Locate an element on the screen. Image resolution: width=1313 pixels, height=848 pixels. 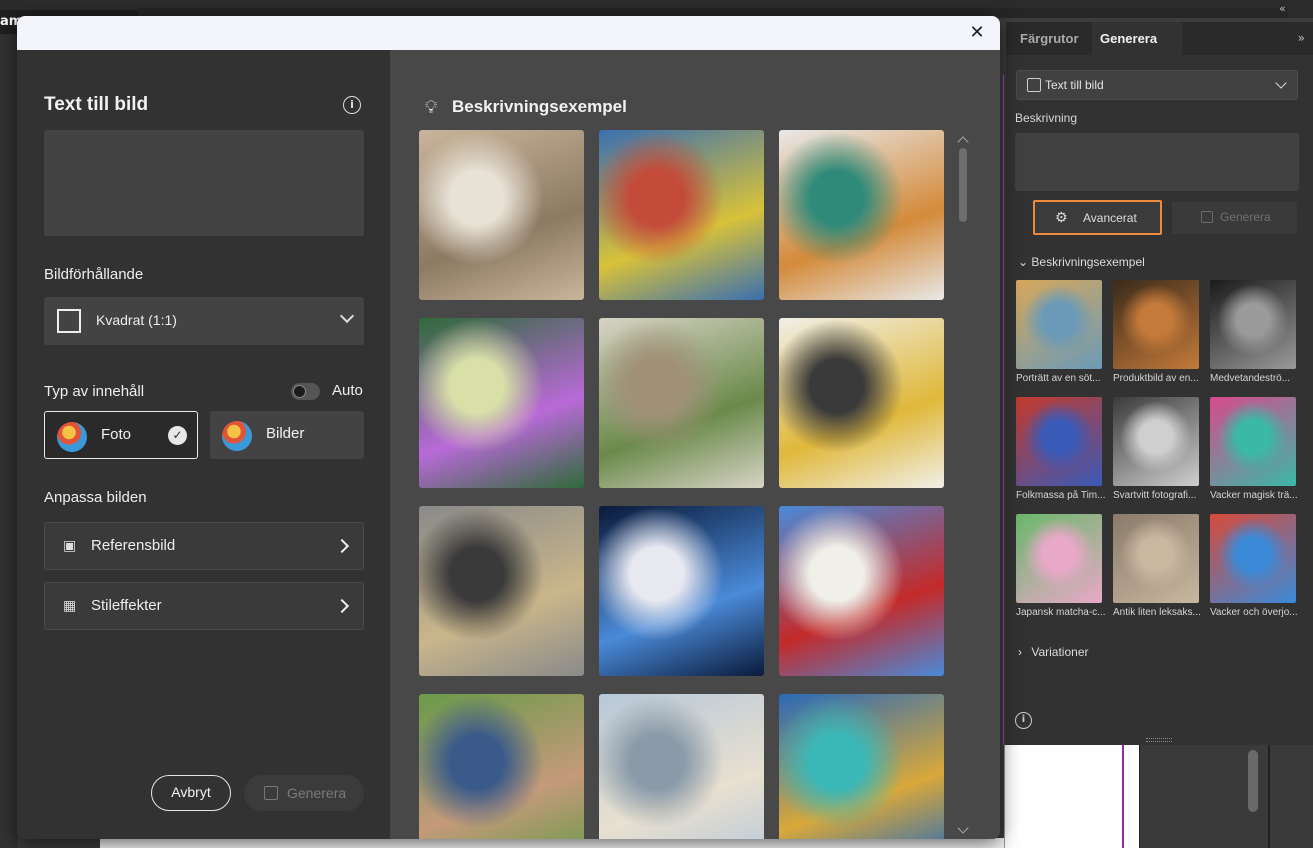
content-type-art: Bilder is located at coordinates (287, 435).